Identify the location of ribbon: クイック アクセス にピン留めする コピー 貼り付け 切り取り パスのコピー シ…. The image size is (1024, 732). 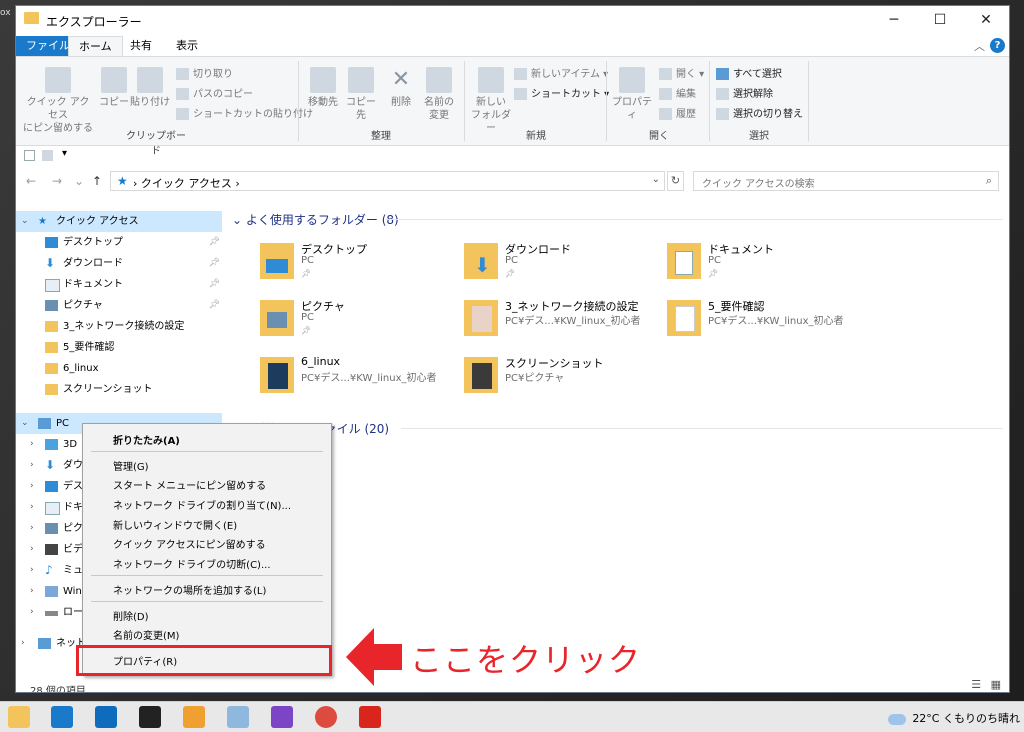
(512, 106).